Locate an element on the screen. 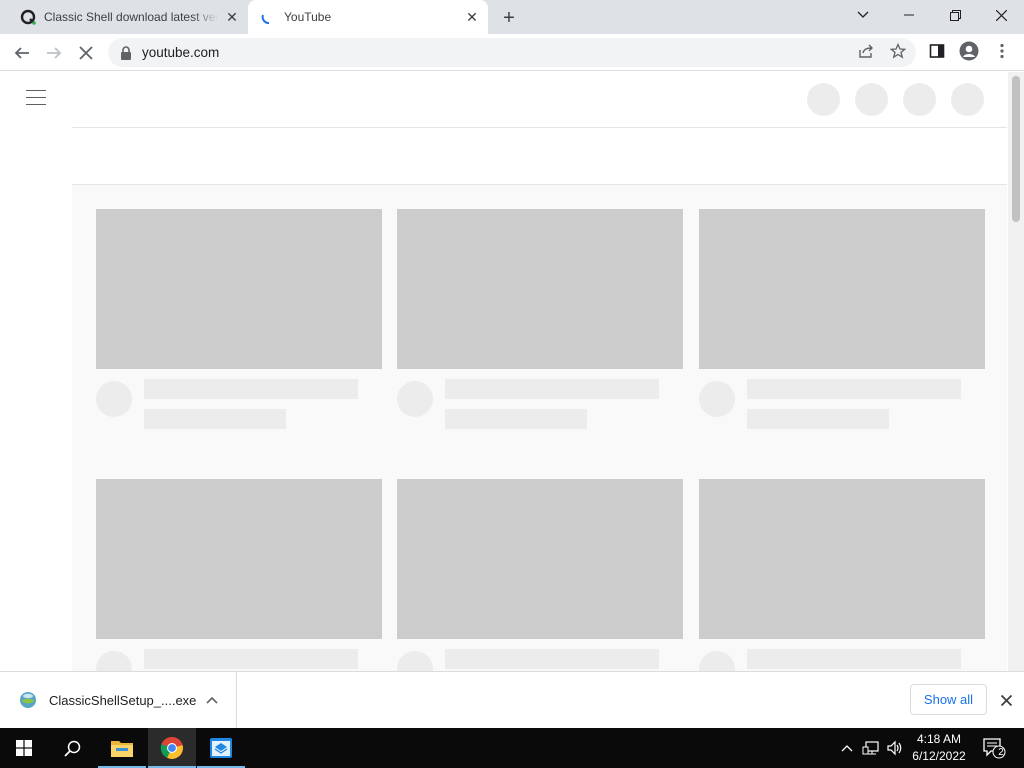  back-button is located at coordinates (22, 53).